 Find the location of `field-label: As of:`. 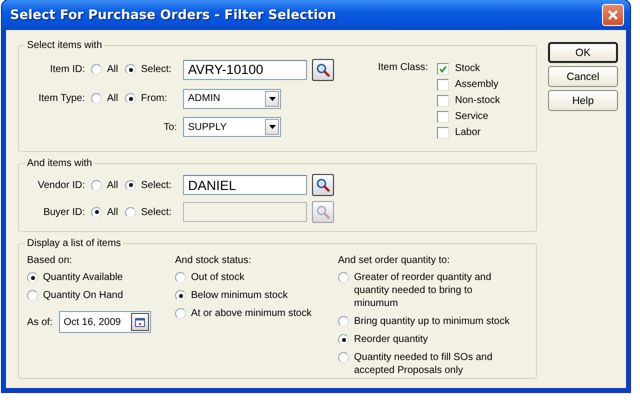

field-label: As of: is located at coordinates (40, 322).